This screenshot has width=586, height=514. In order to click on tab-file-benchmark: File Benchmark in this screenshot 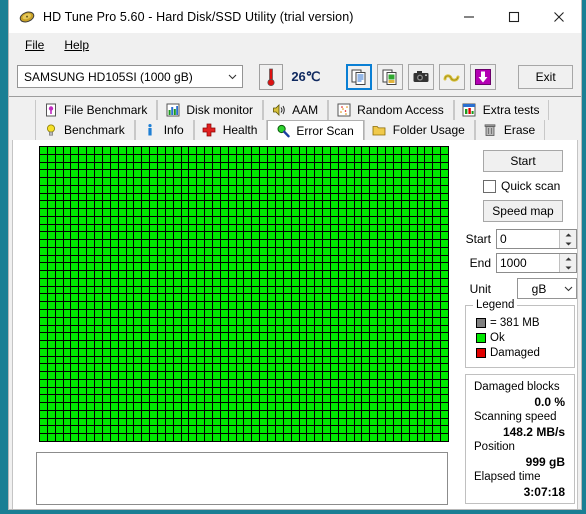, I will do `click(96, 110)`.